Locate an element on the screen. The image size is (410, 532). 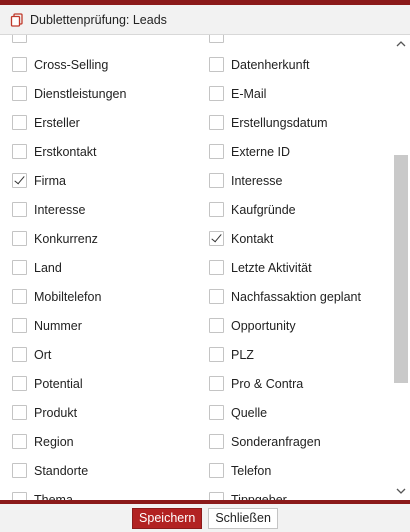
field-option-label: Firma is located at coordinates (50, 180).